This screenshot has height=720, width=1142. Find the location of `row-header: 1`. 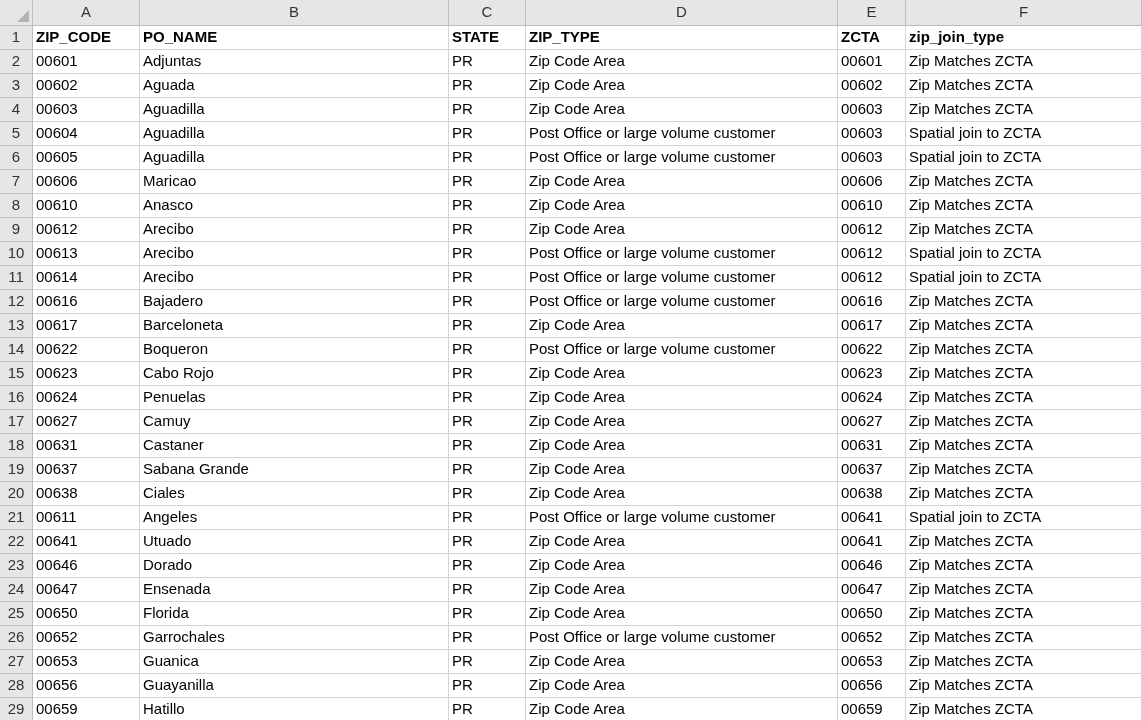

row-header: 1 is located at coordinates (16, 38).